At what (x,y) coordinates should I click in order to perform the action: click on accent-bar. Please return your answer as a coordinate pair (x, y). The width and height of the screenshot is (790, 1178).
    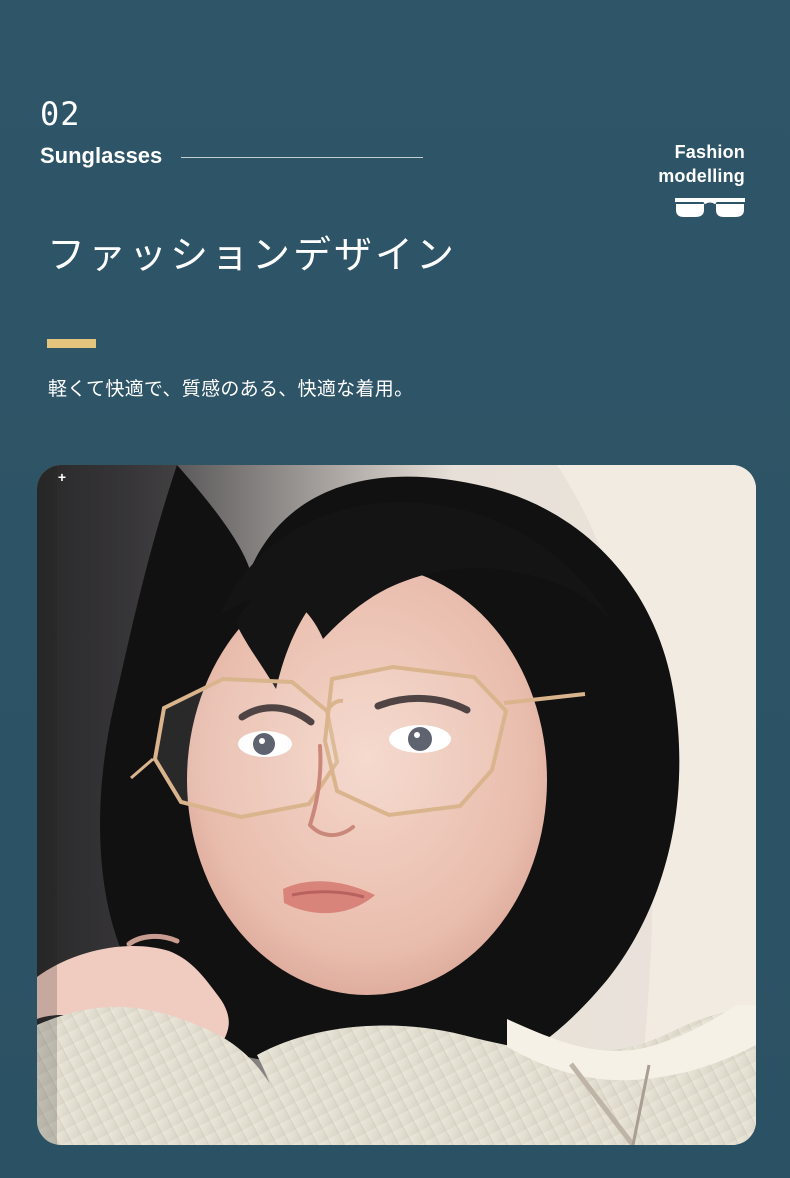
    Looking at the image, I should click on (71, 343).